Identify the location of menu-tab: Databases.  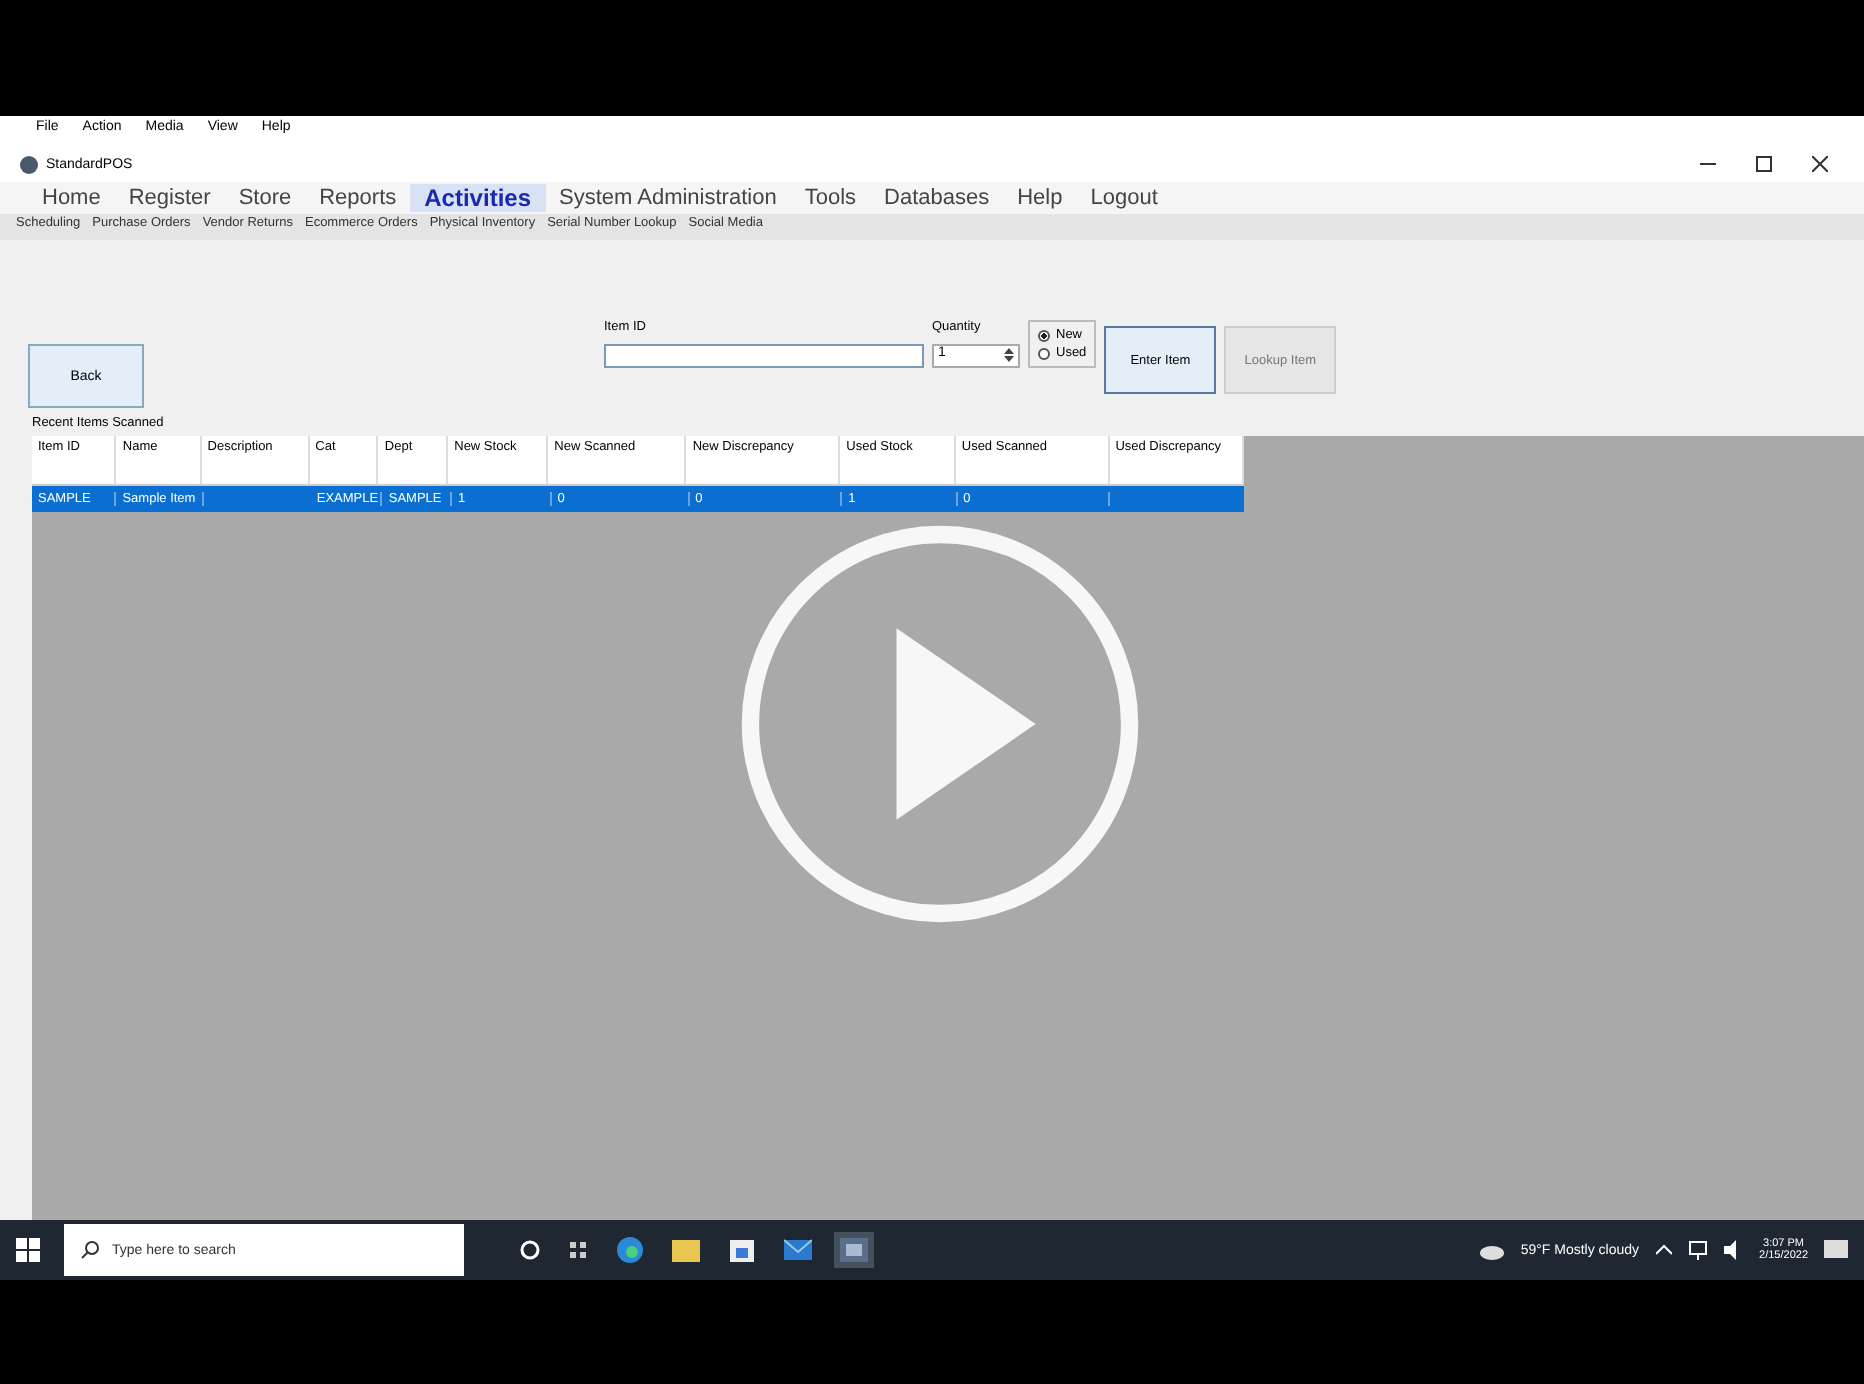
(937, 198).